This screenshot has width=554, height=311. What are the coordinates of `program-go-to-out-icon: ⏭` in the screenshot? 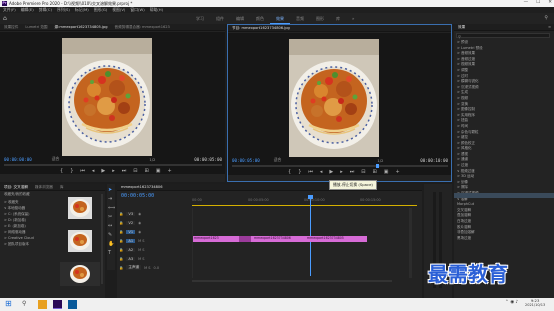 It's located at (352, 172).